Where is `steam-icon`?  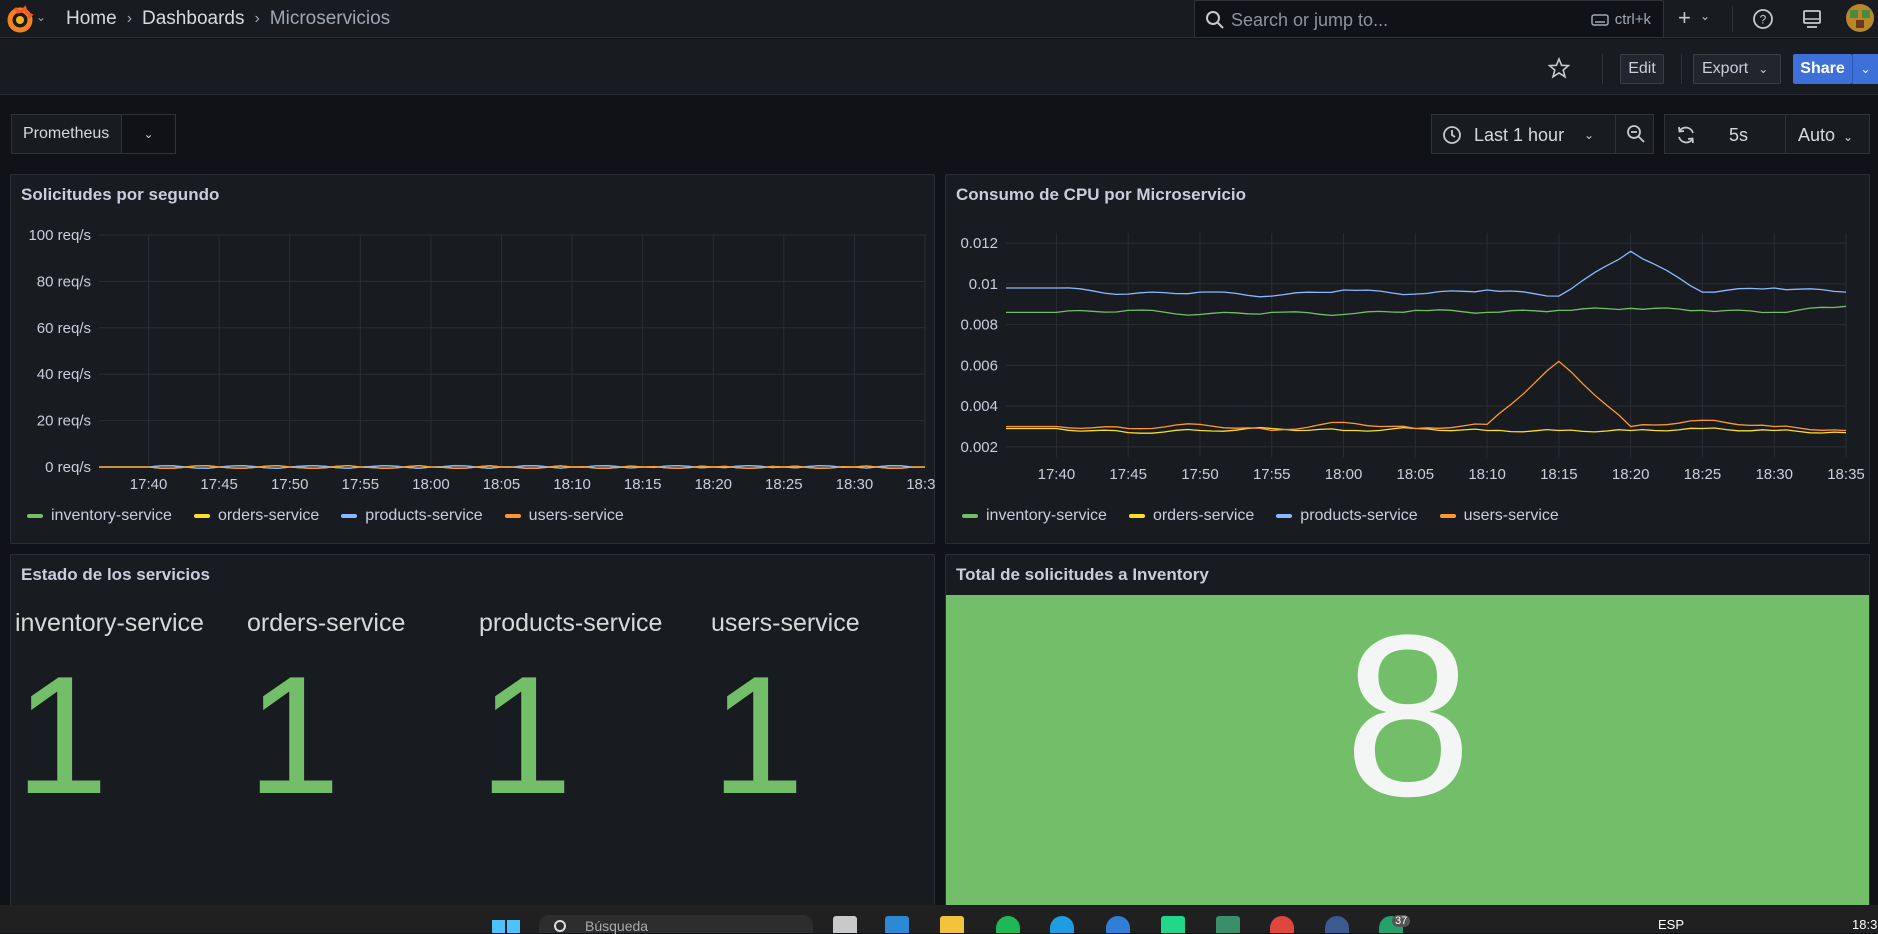
steam-icon is located at coordinates (1337, 924).